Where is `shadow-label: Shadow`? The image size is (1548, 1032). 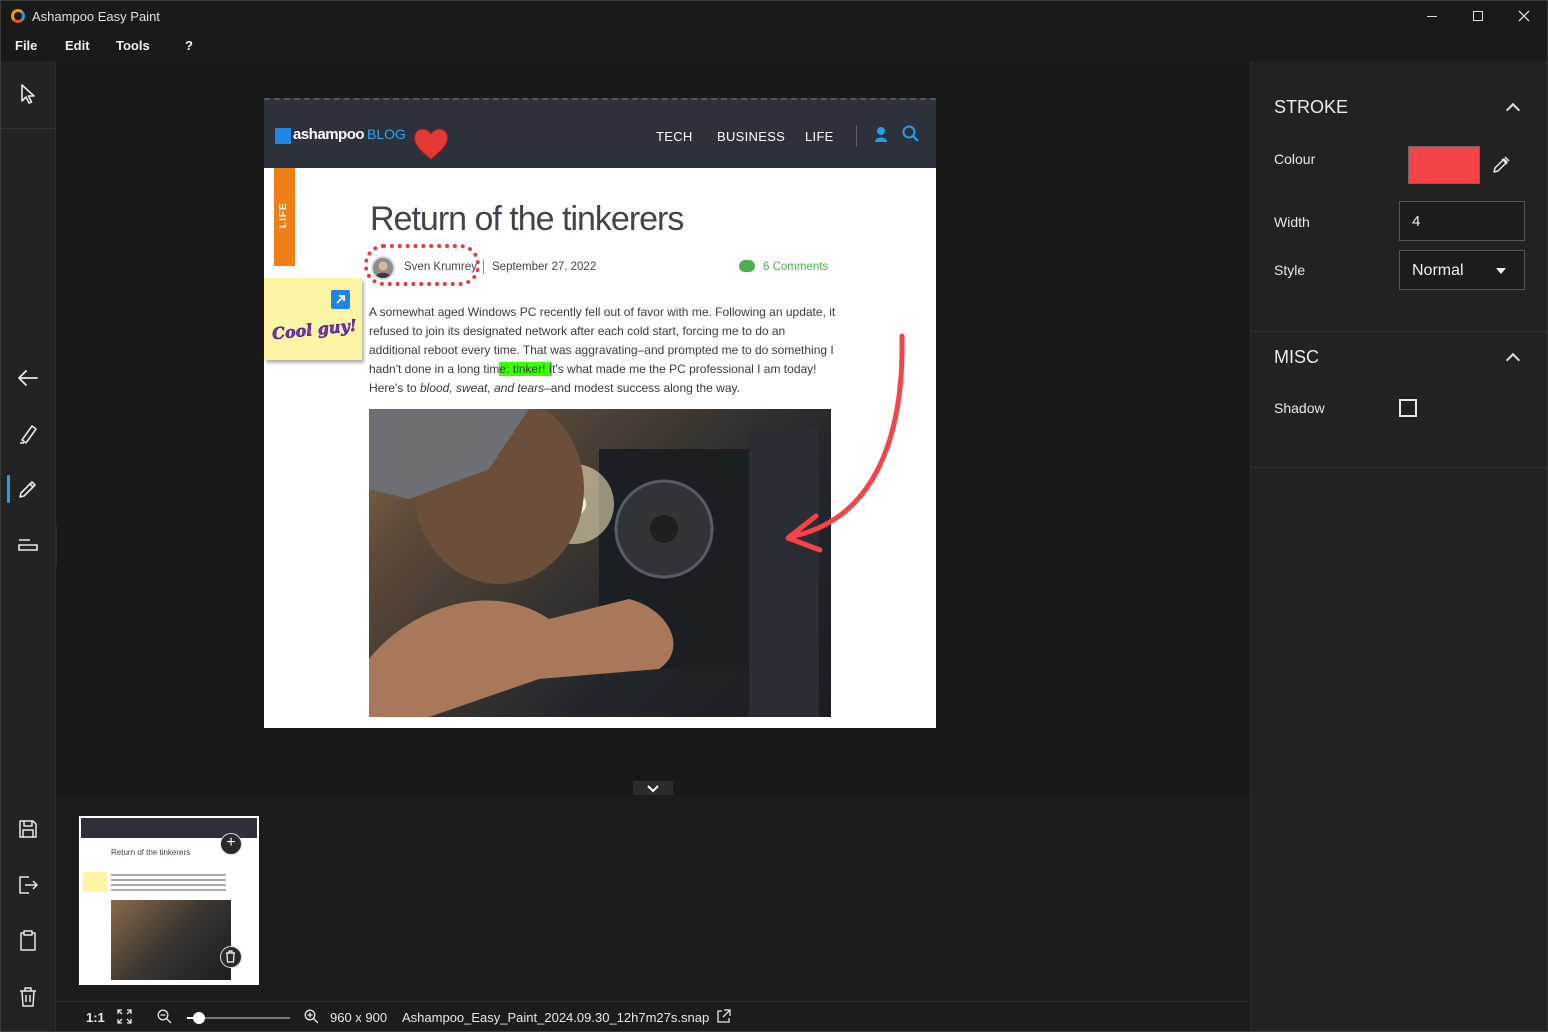
shadow-label: Shadow is located at coordinates (1299, 408).